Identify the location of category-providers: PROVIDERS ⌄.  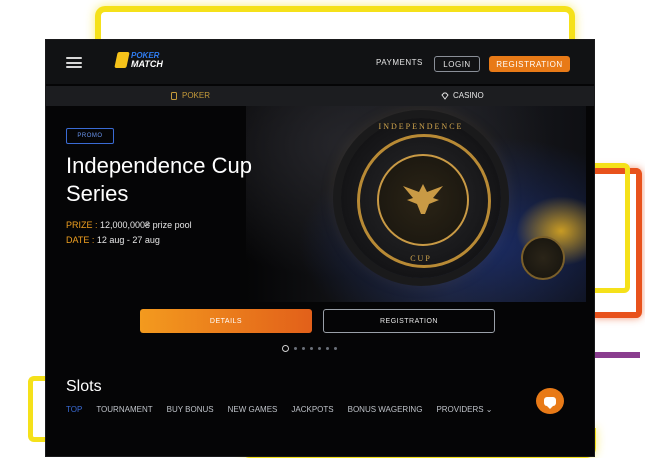
(464, 409).